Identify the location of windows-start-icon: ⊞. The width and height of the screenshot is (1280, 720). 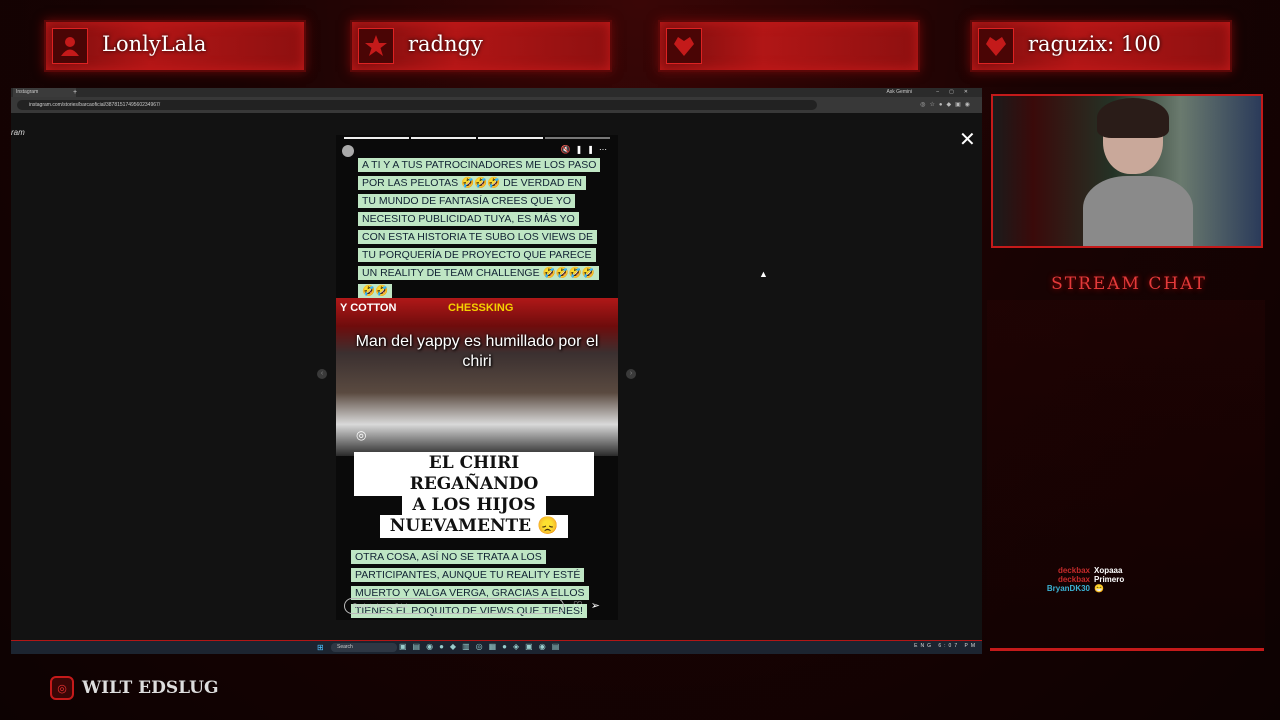
(320, 647).